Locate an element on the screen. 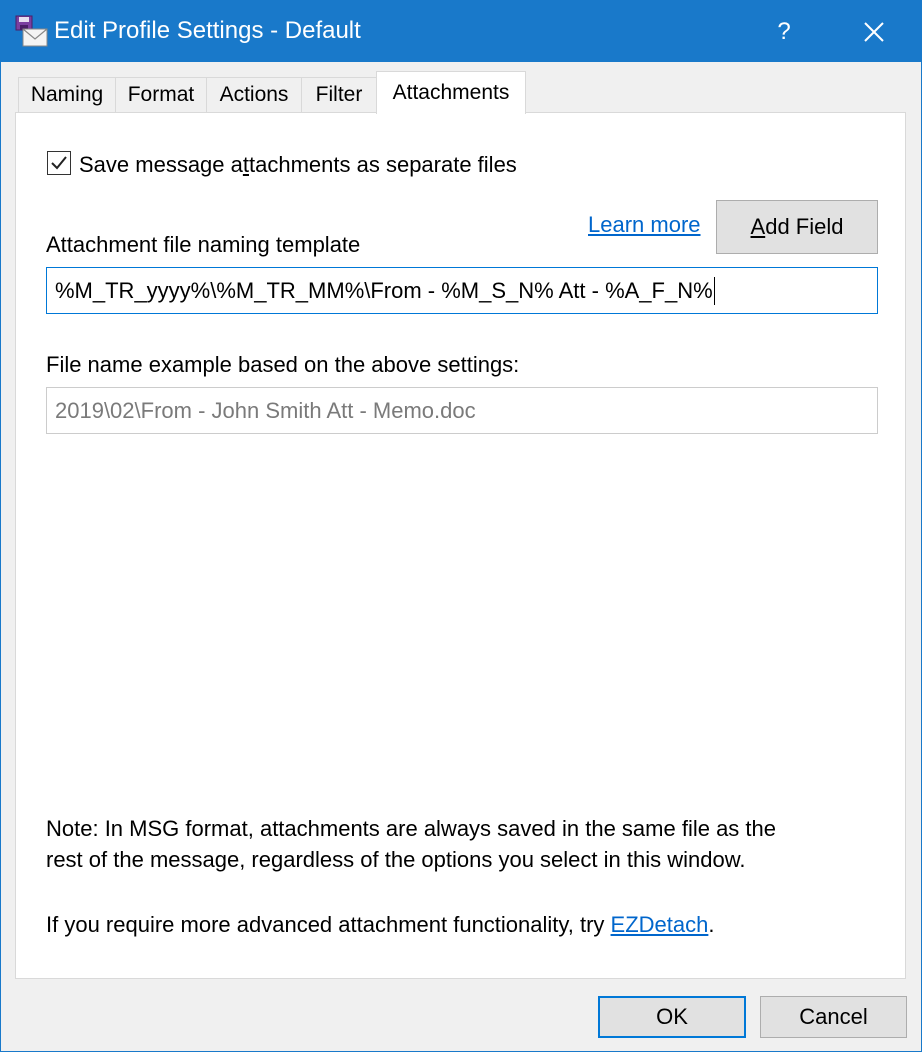 The height and width of the screenshot is (1052, 922). cancel-button: Cancel is located at coordinates (833, 1017).